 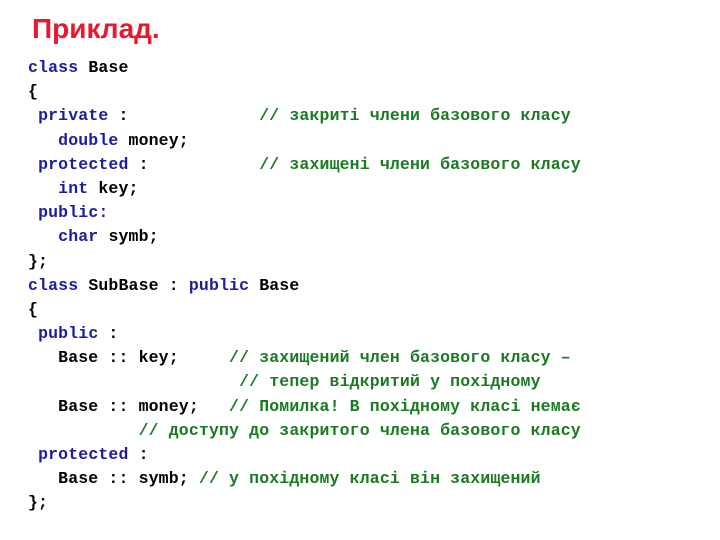 What do you see at coordinates (133, 285) in the screenshot?
I see `code-token: SubBase :` at bounding box center [133, 285].